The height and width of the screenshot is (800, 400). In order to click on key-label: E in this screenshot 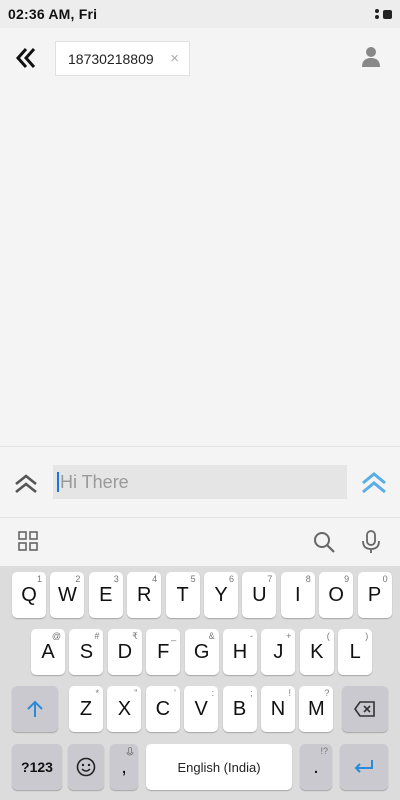, I will do `click(106, 594)`.